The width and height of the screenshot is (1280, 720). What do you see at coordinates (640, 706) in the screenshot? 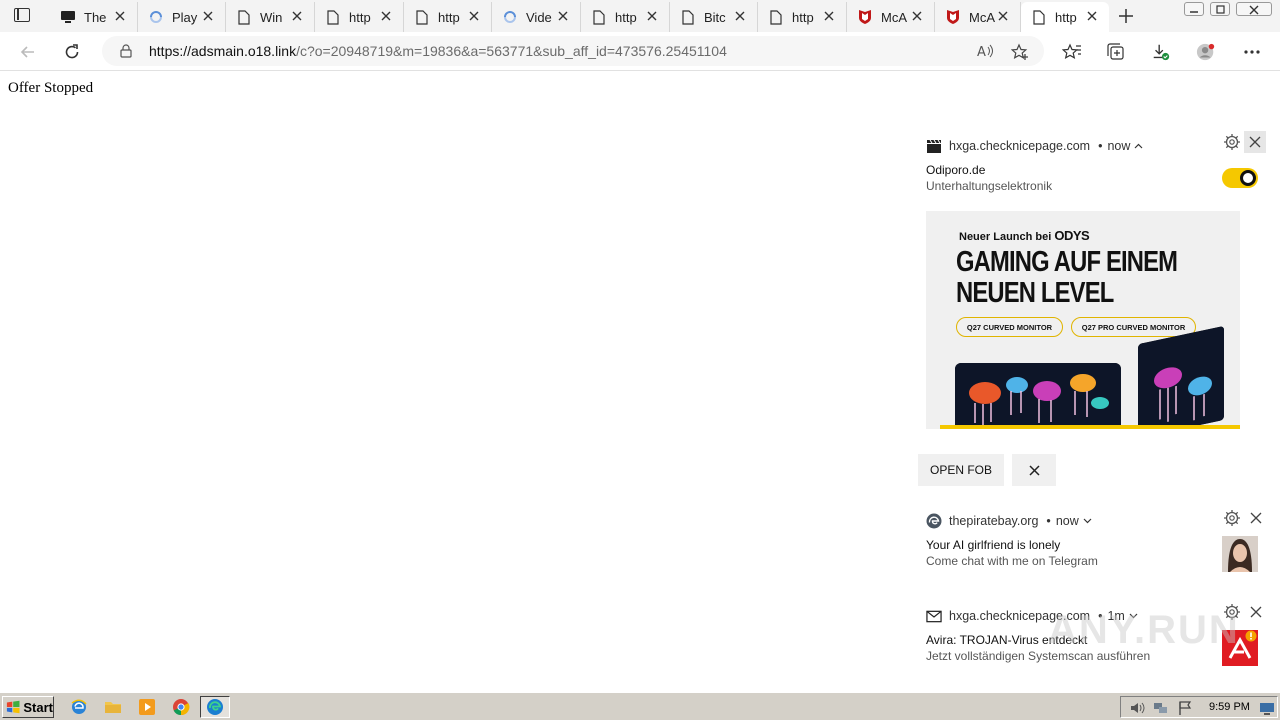
I see `taskbar: Start 9:59 PM` at bounding box center [640, 706].